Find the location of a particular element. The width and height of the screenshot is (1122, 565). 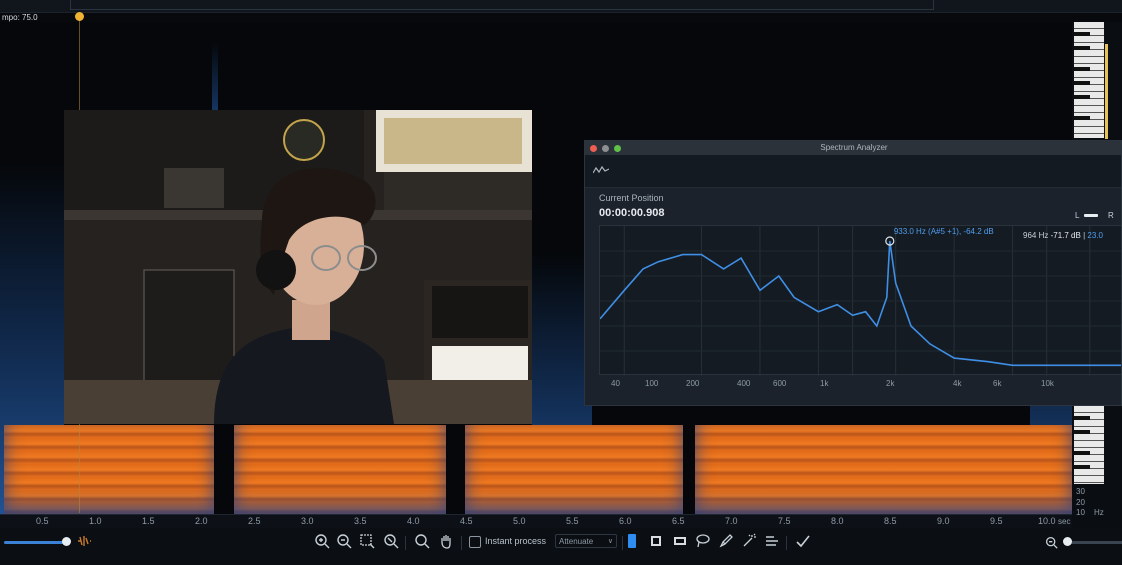

overview-bar is located at coordinates (561, 6).